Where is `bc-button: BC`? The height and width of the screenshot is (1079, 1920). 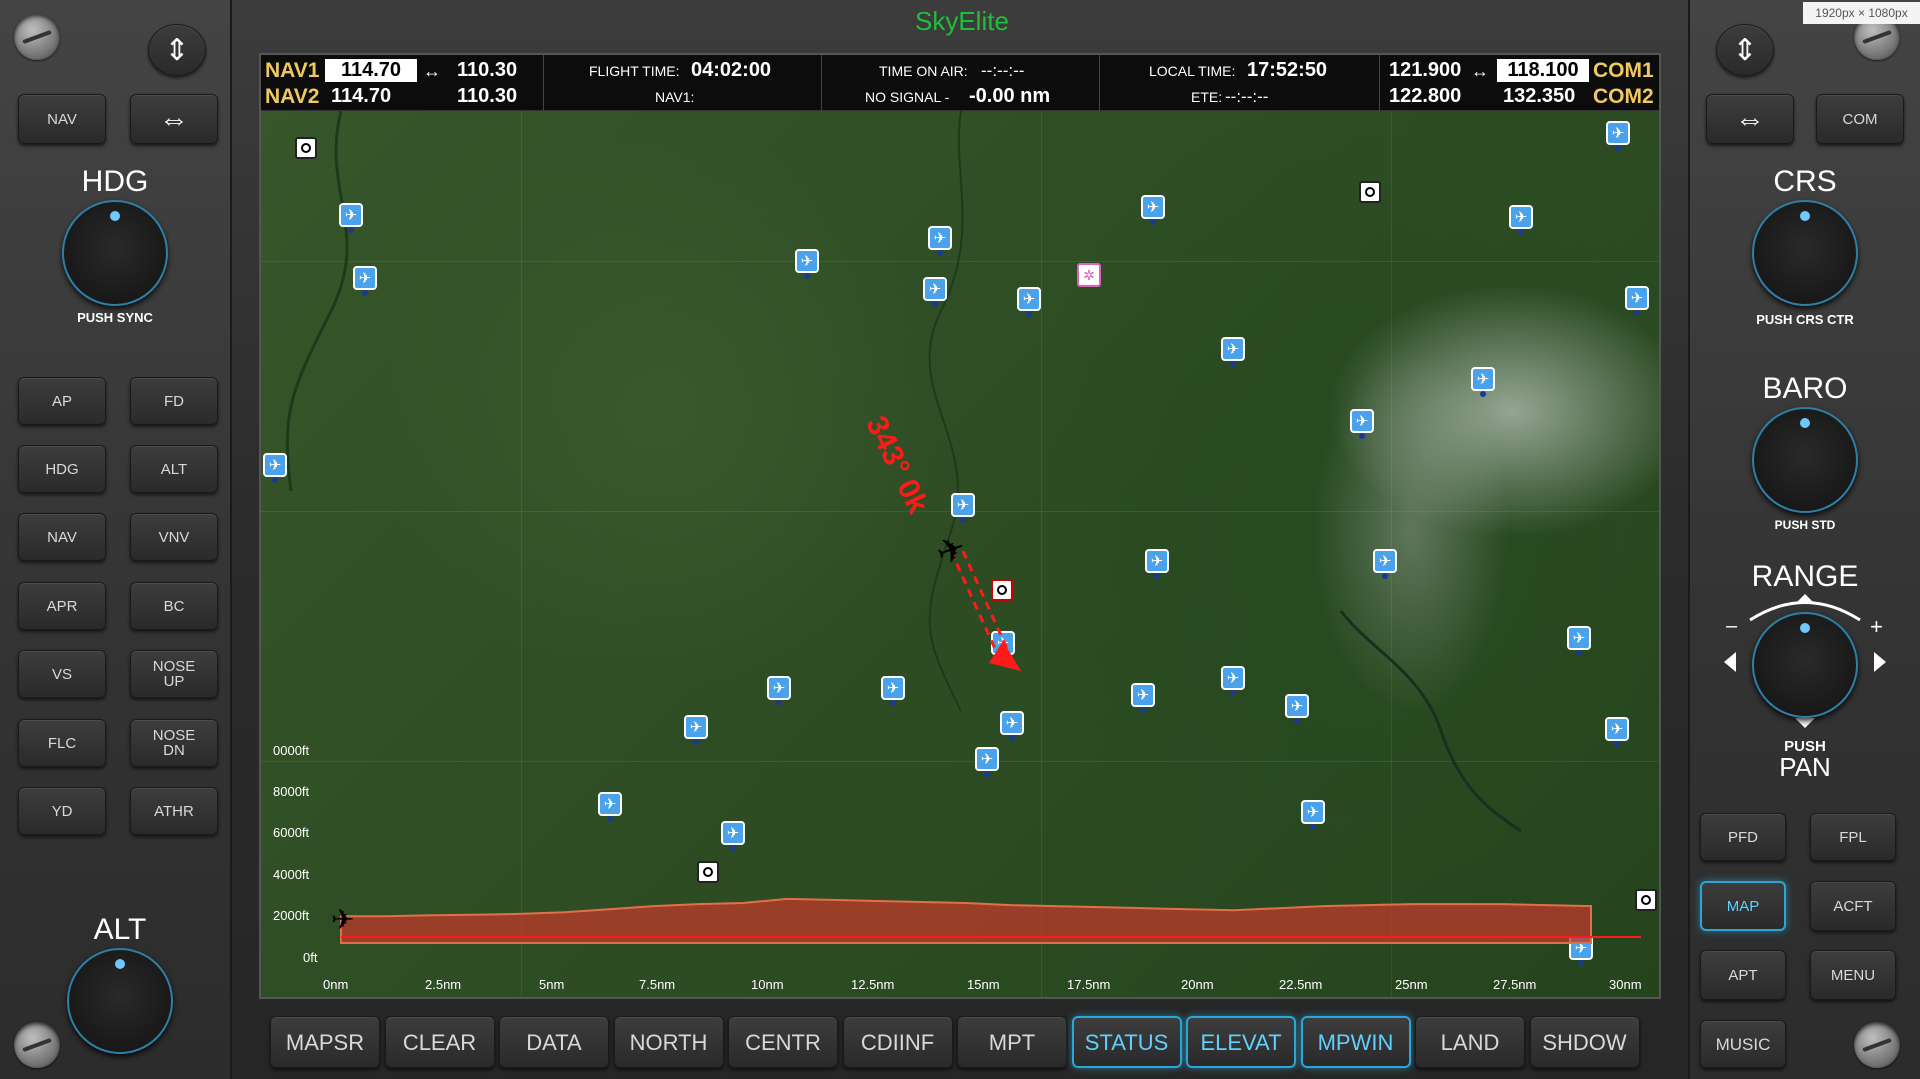
bc-button: BC is located at coordinates (174, 606).